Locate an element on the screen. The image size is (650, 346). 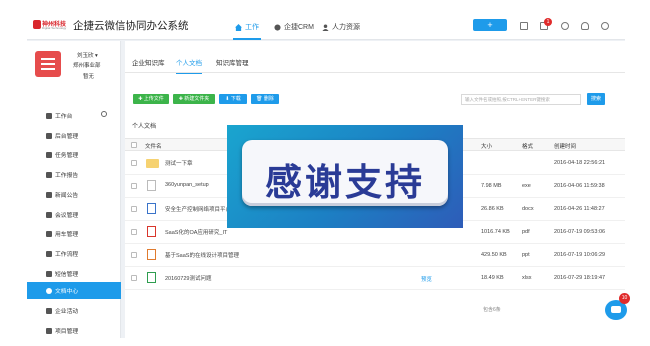
col-size: 大小 is located at coordinates (486, 146).